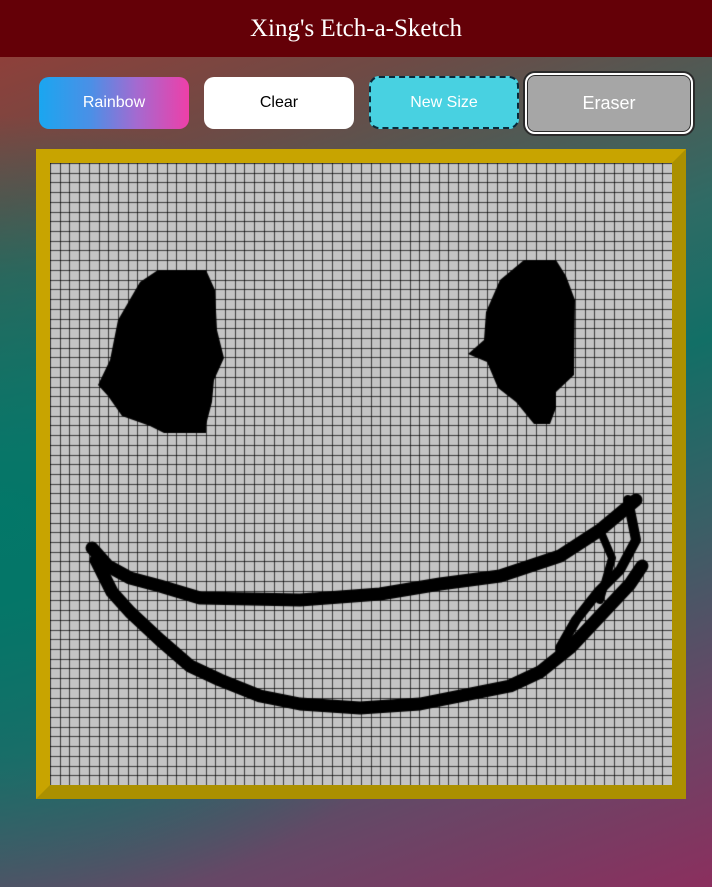 Image resolution: width=712 pixels, height=887 pixels. I want to click on rainbow-button: Rainbow, so click(114, 103).